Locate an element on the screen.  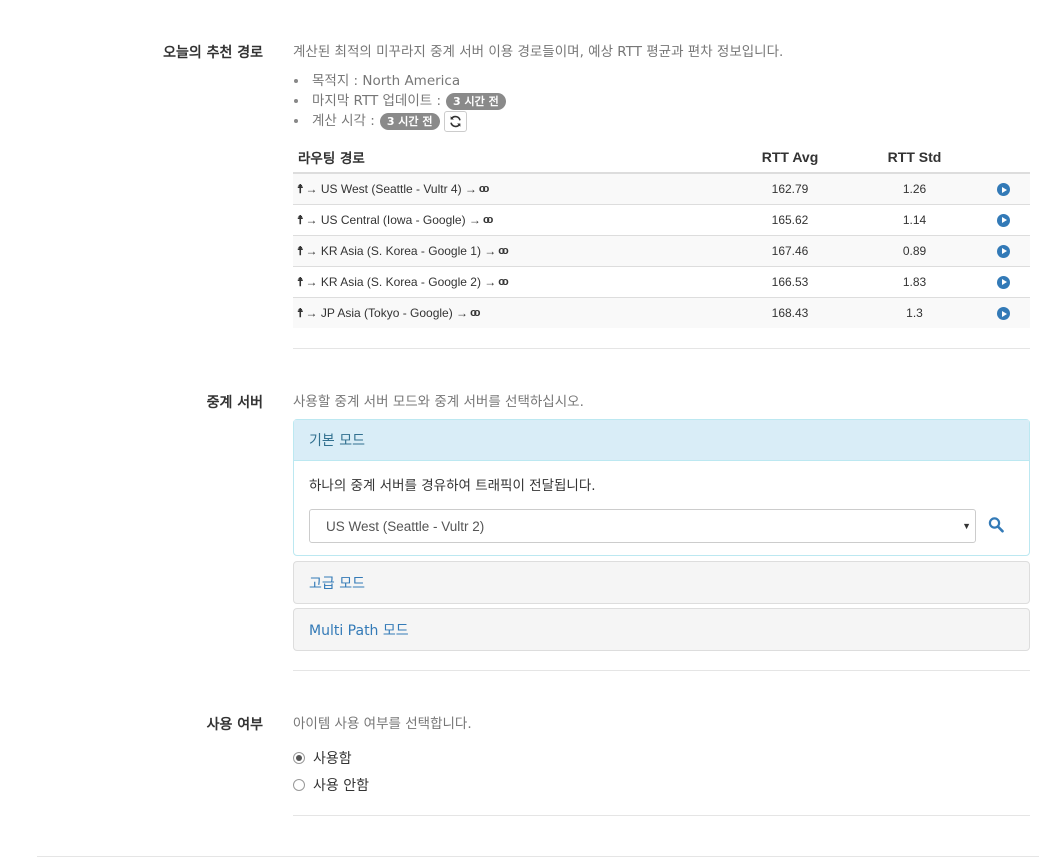
usage-option-disabled-label: 사용 안함 is located at coordinates (341, 786).